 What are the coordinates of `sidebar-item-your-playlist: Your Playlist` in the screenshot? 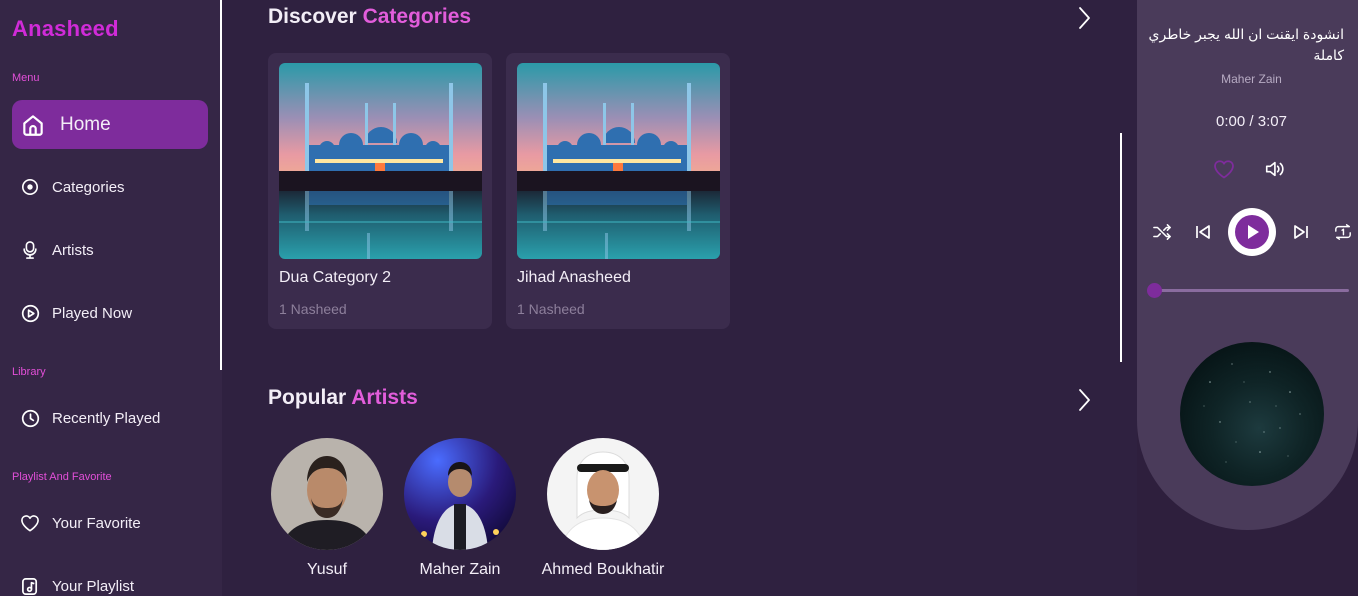 It's located at (110, 579).